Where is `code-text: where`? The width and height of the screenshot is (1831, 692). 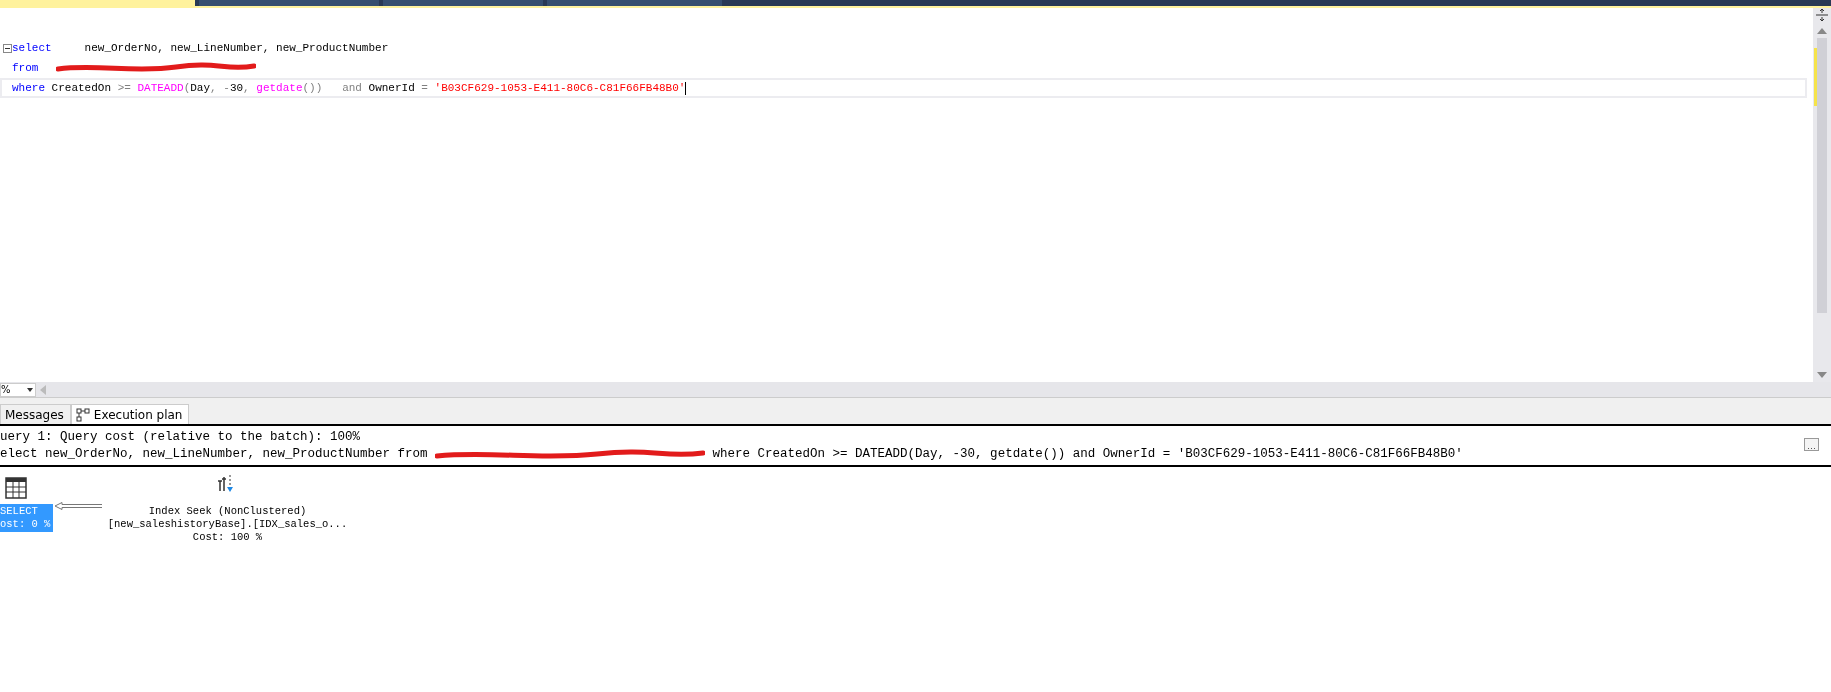 code-text: where is located at coordinates (28, 88).